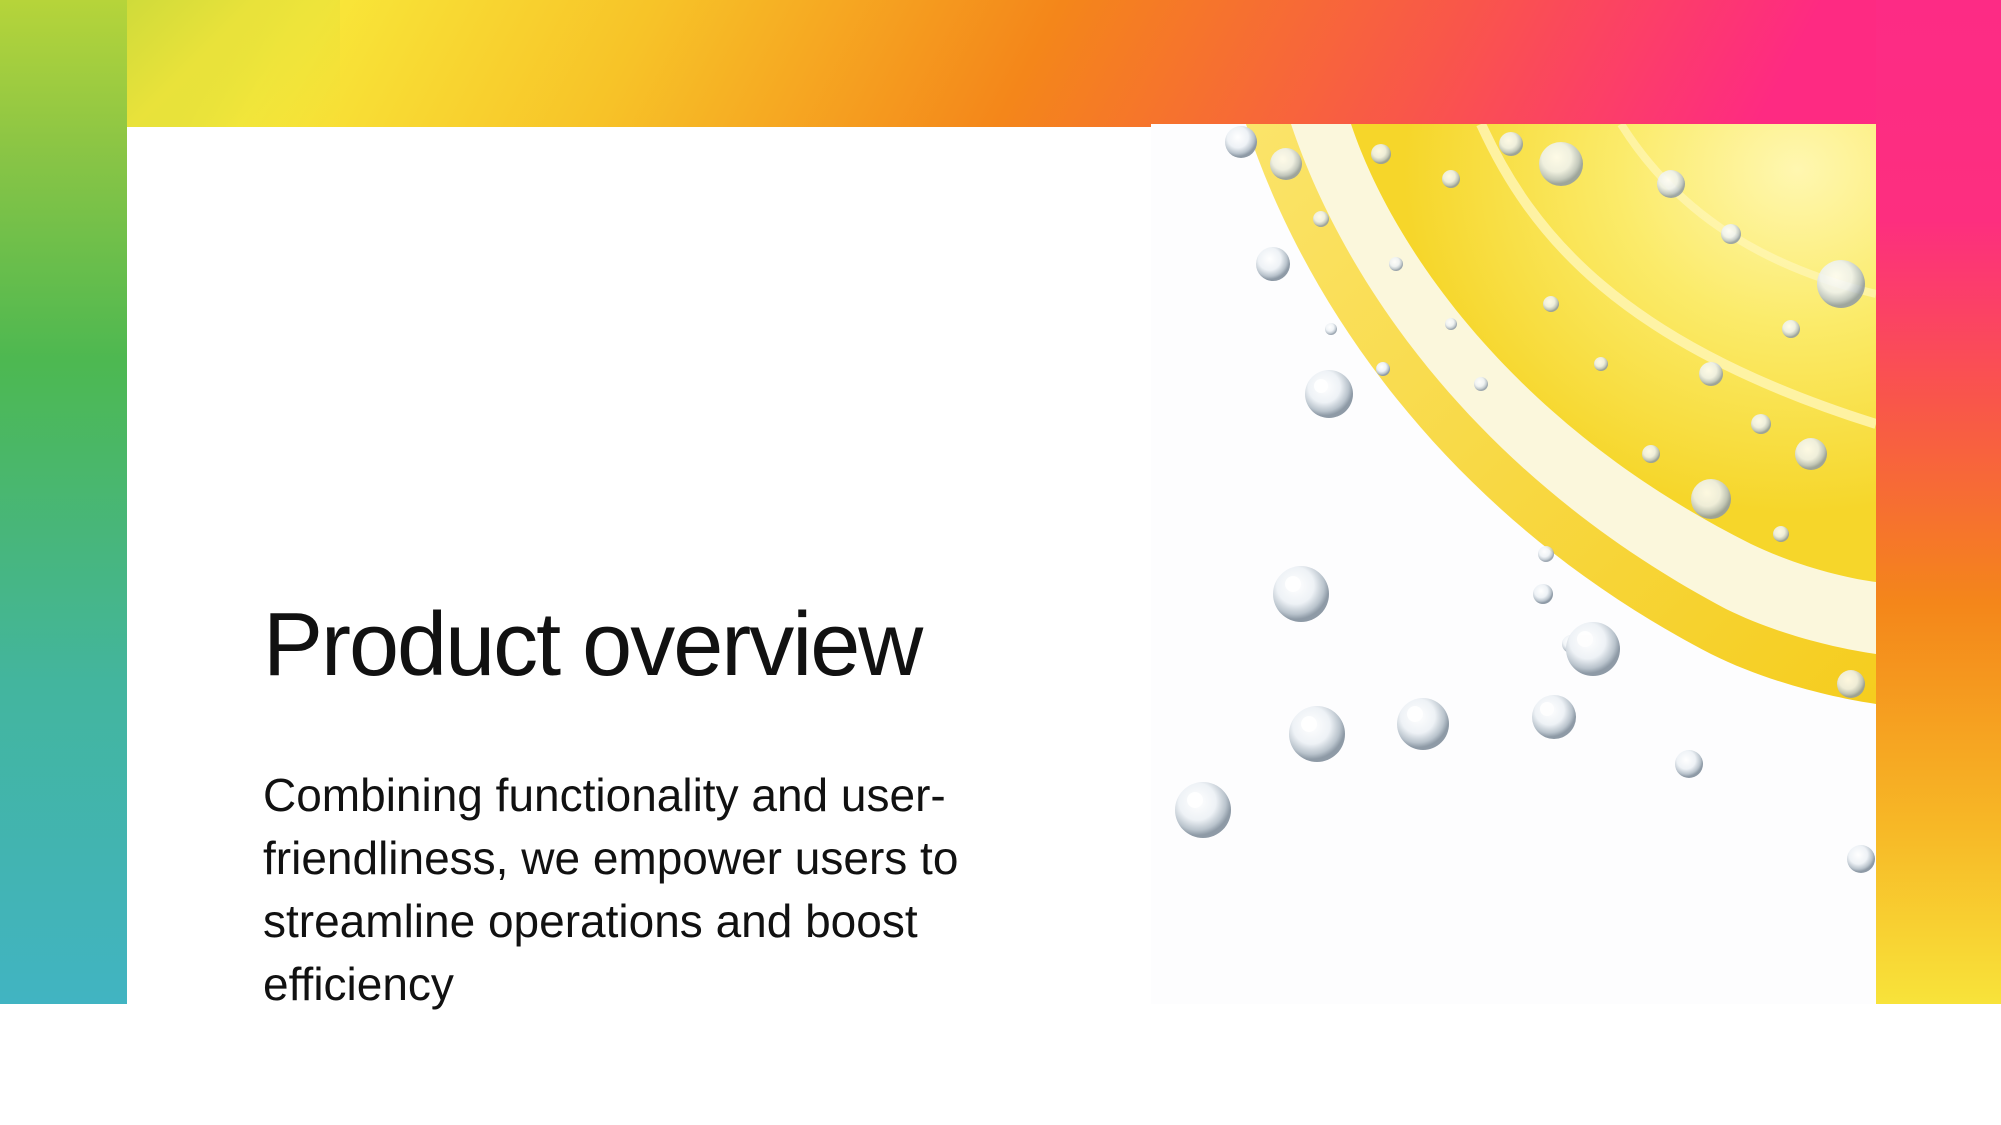 The height and width of the screenshot is (1125, 2001). What do you see at coordinates (593, 645) in the screenshot?
I see `slide-title: Product overview` at bounding box center [593, 645].